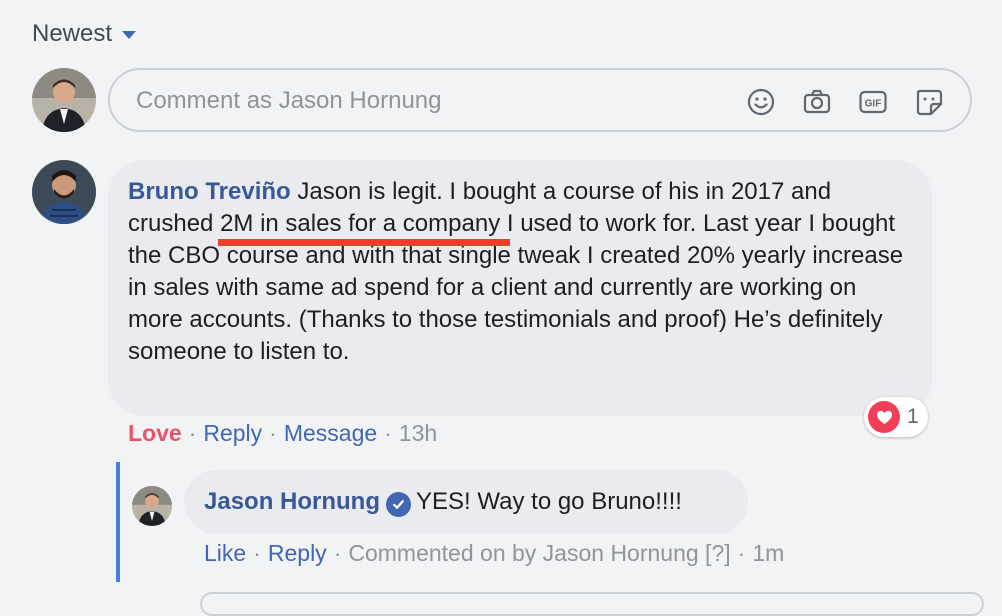  What do you see at coordinates (592, 604) in the screenshot?
I see `reply-composer` at bounding box center [592, 604].